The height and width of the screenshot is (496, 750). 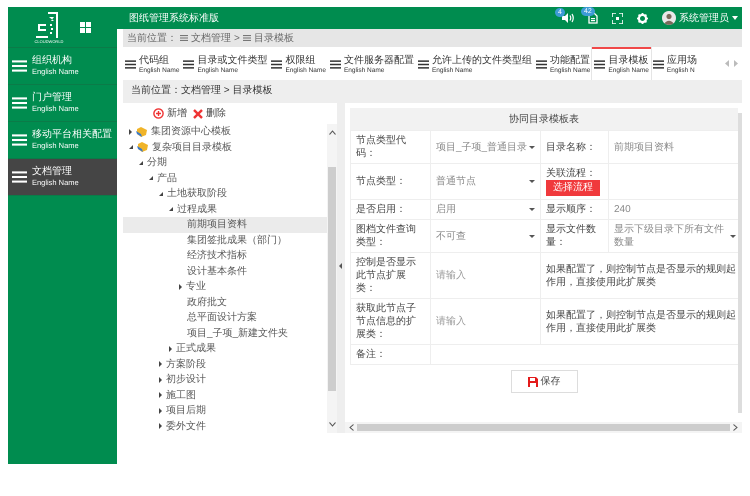 What do you see at coordinates (158, 113) in the screenshot?
I see `add-icon` at bounding box center [158, 113].